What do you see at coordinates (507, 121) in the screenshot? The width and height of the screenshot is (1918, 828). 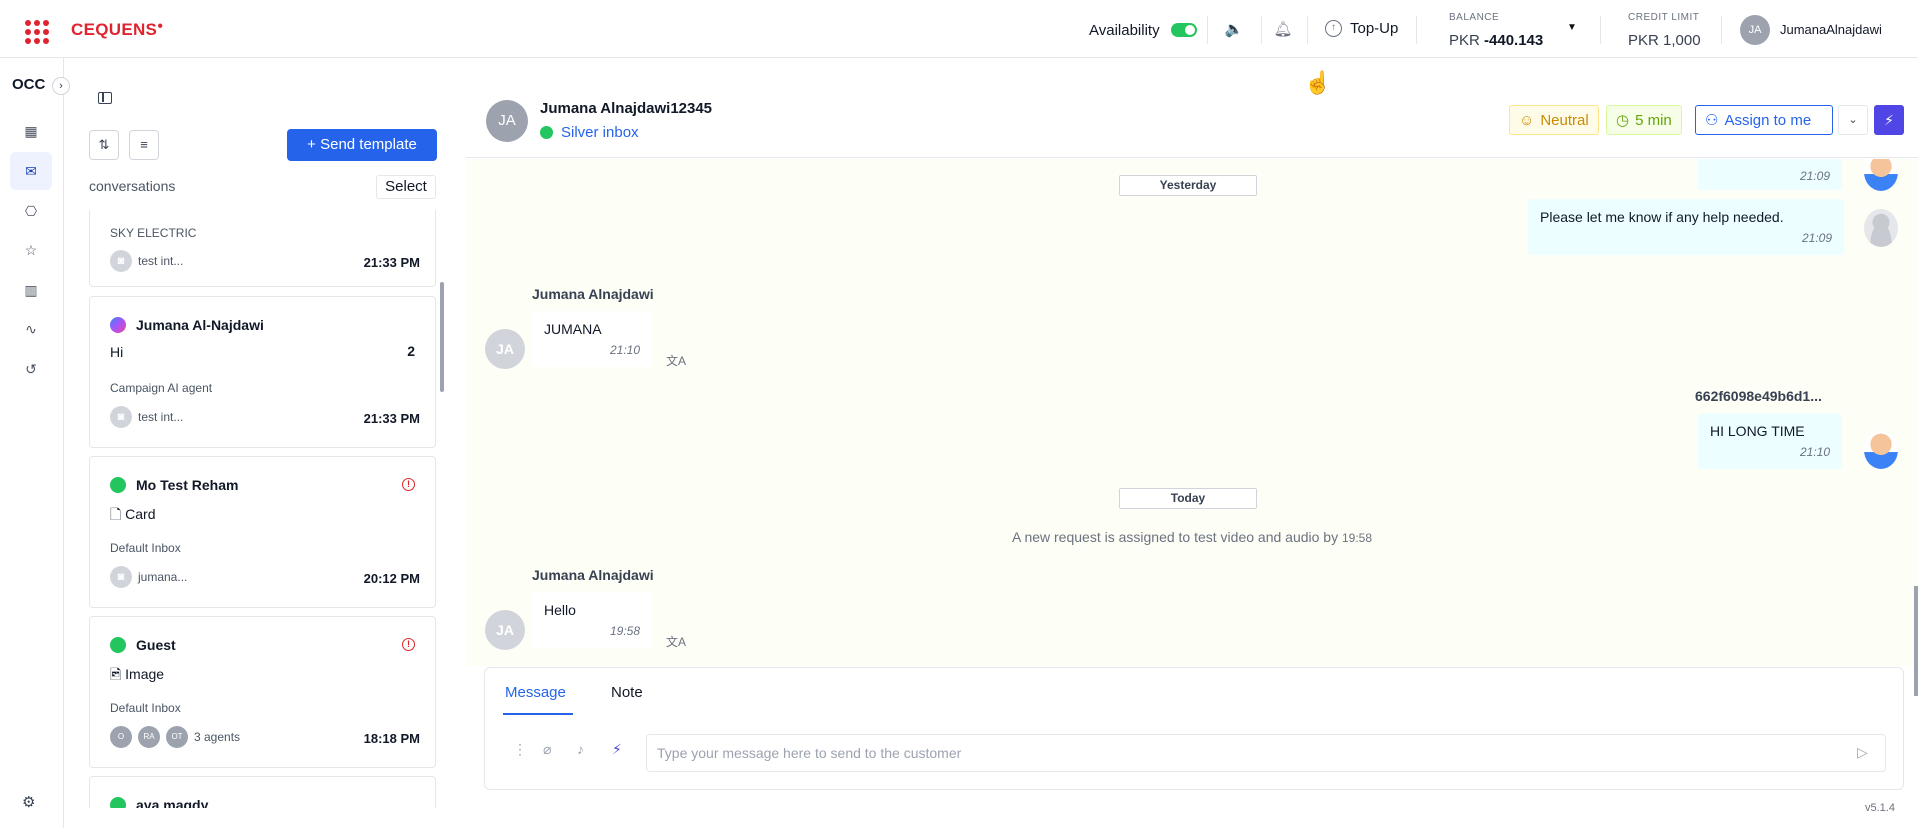 I see `contact-avatar: JA` at bounding box center [507, 121].